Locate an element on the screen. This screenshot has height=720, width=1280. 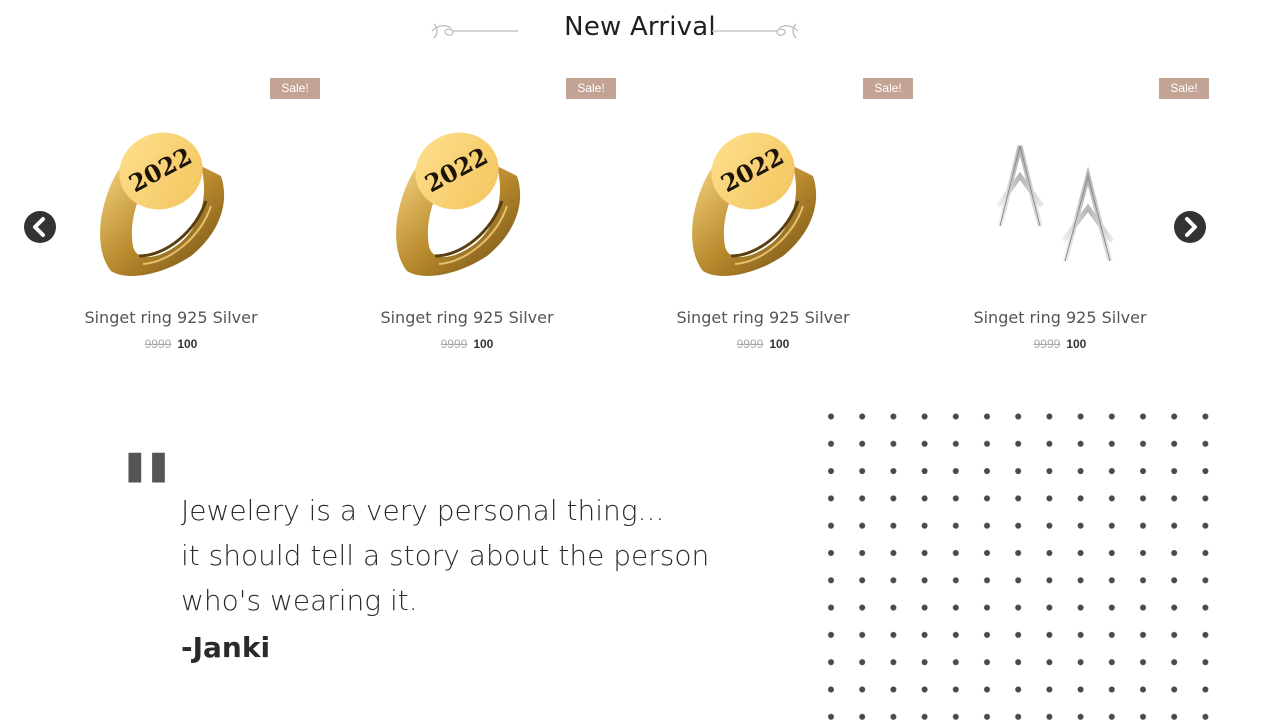
quote-line: who's wearing it. is located at coordinates (299, 600).